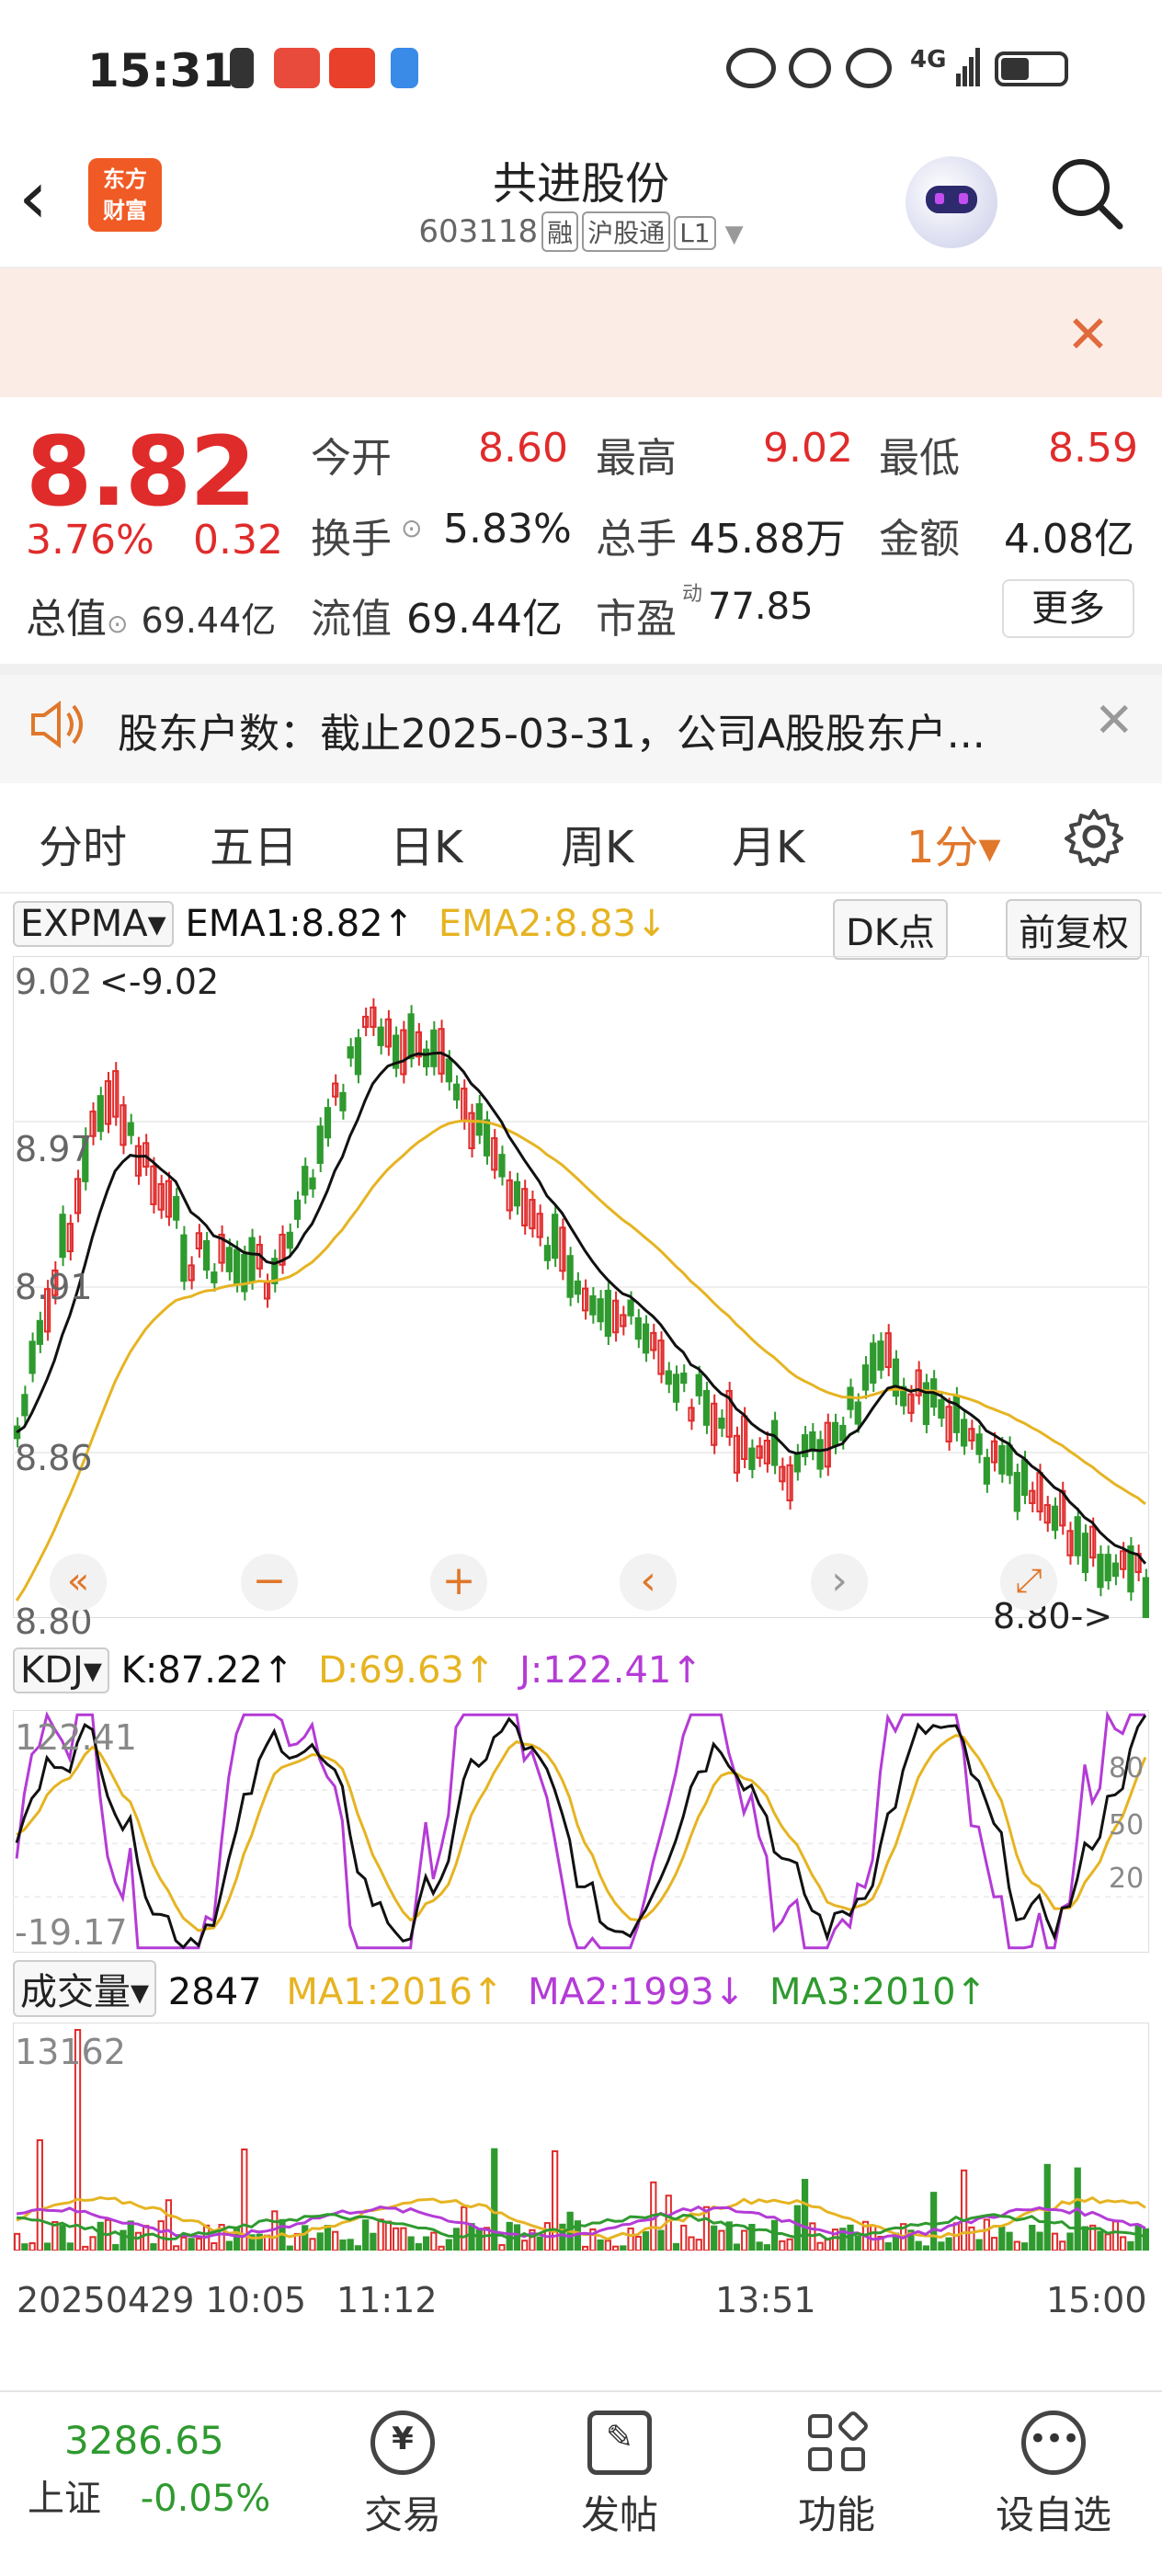  What do you see at coordinates (920, 458) in the screenshot?
I see `low-label: 最低` at bounding box center [920, 458].